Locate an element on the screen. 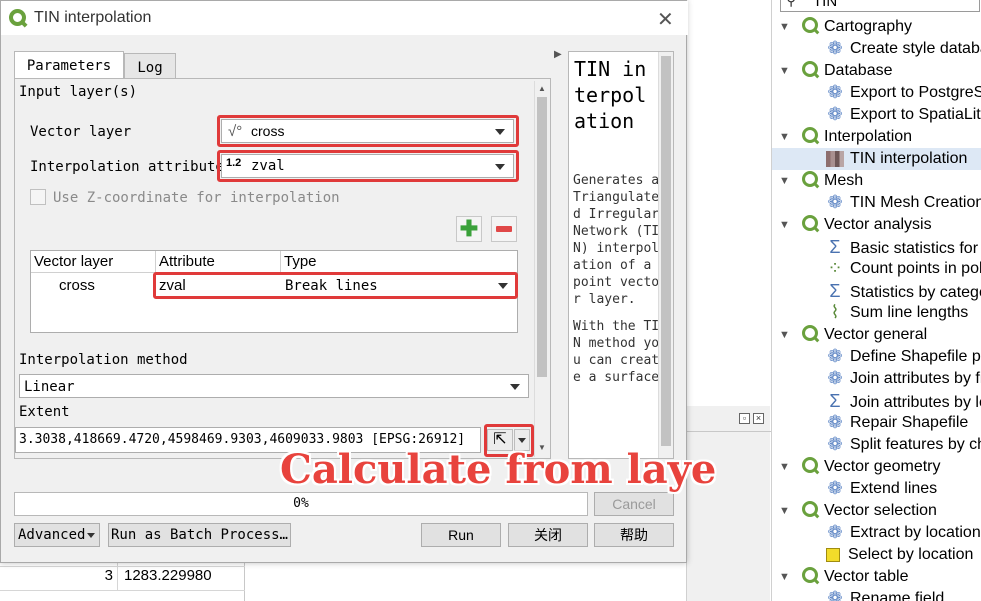  raster-icon is located at coordinates (835, 158).